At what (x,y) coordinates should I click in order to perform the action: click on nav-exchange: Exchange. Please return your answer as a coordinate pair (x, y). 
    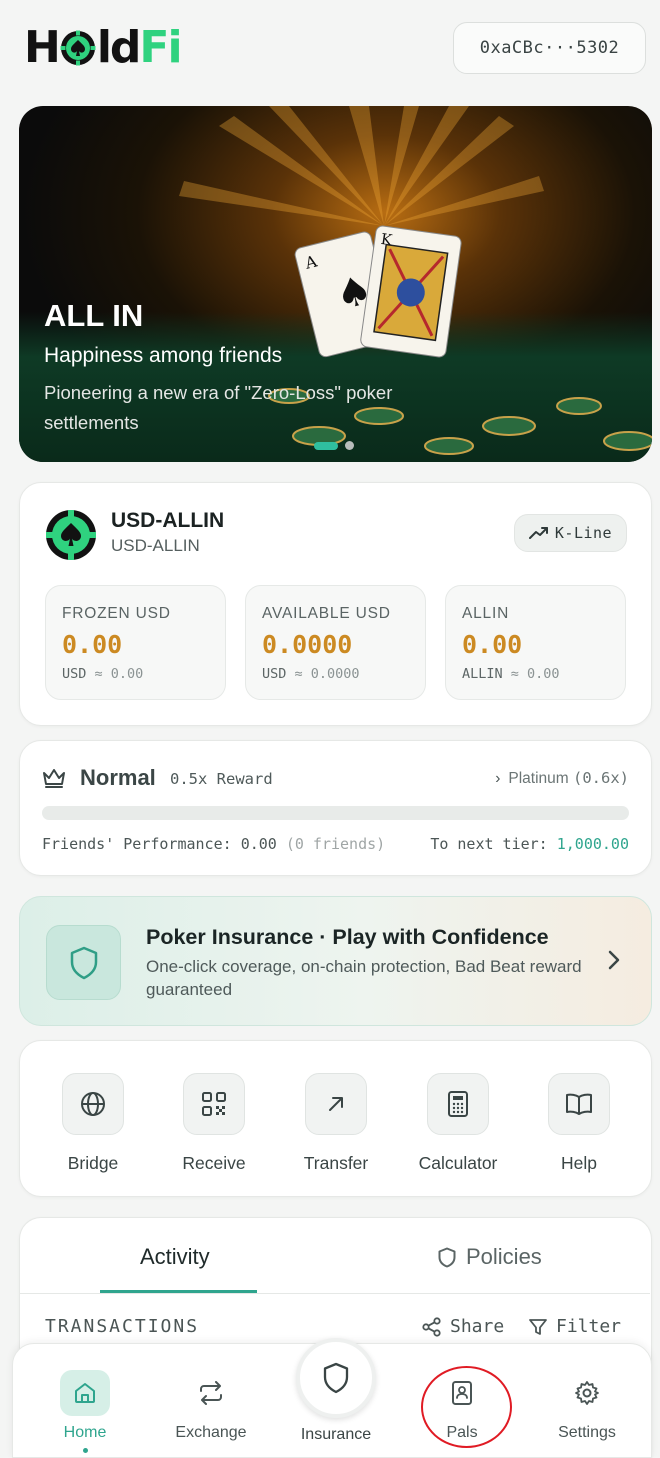
    Looking at the image, I should click on (211, 1406).